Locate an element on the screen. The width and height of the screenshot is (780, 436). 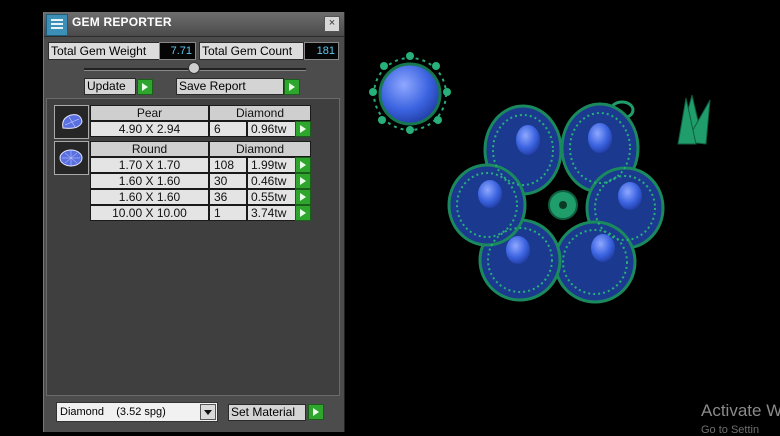
gem-count: 6 is located at coordinates (228, 129).